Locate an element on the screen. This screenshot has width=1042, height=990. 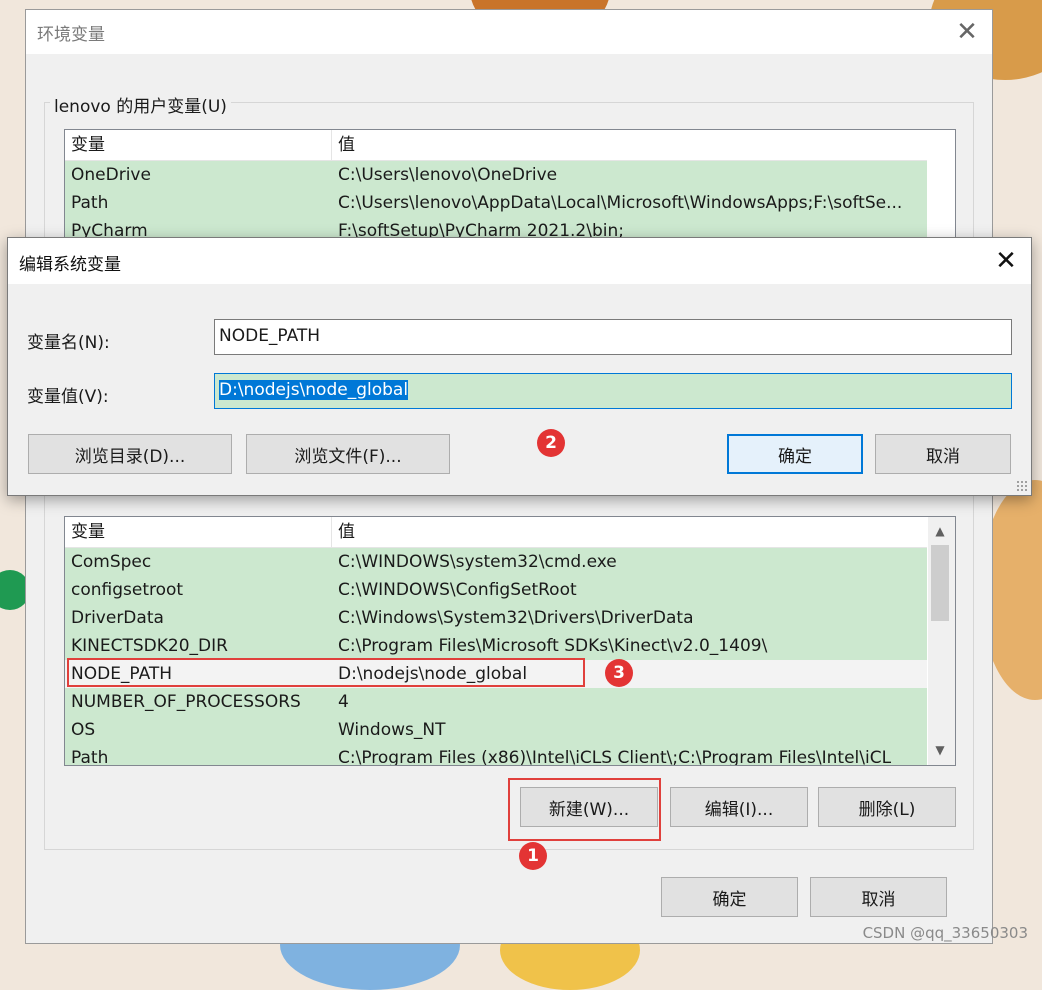
title-bar: 环境变量 ✕ is located at coordinates (509, 32).